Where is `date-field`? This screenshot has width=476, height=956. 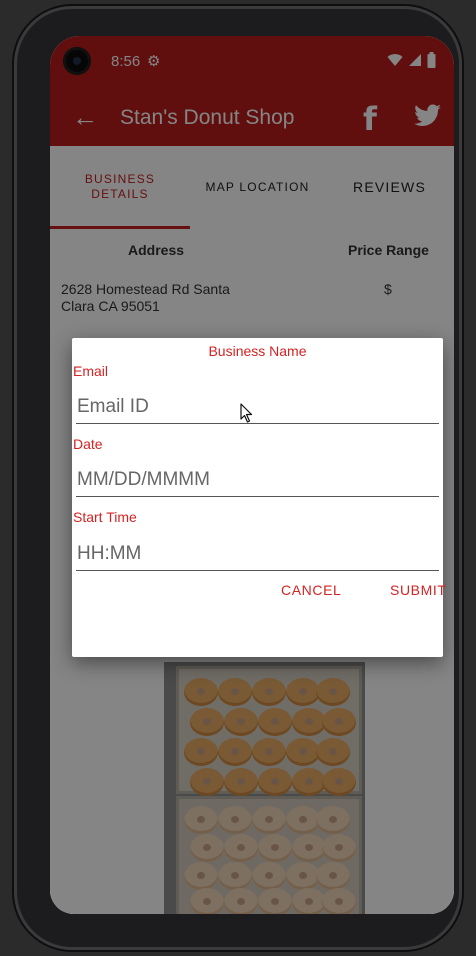
date-field is located at coordinates (257, 480).